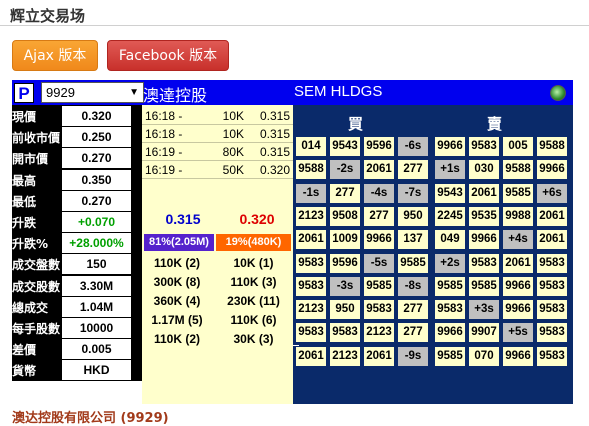  What do you see at coordinates (36, 265) in the screenshot?
I see `stat-label: 成交盤數` at bounding box center [36, 265].